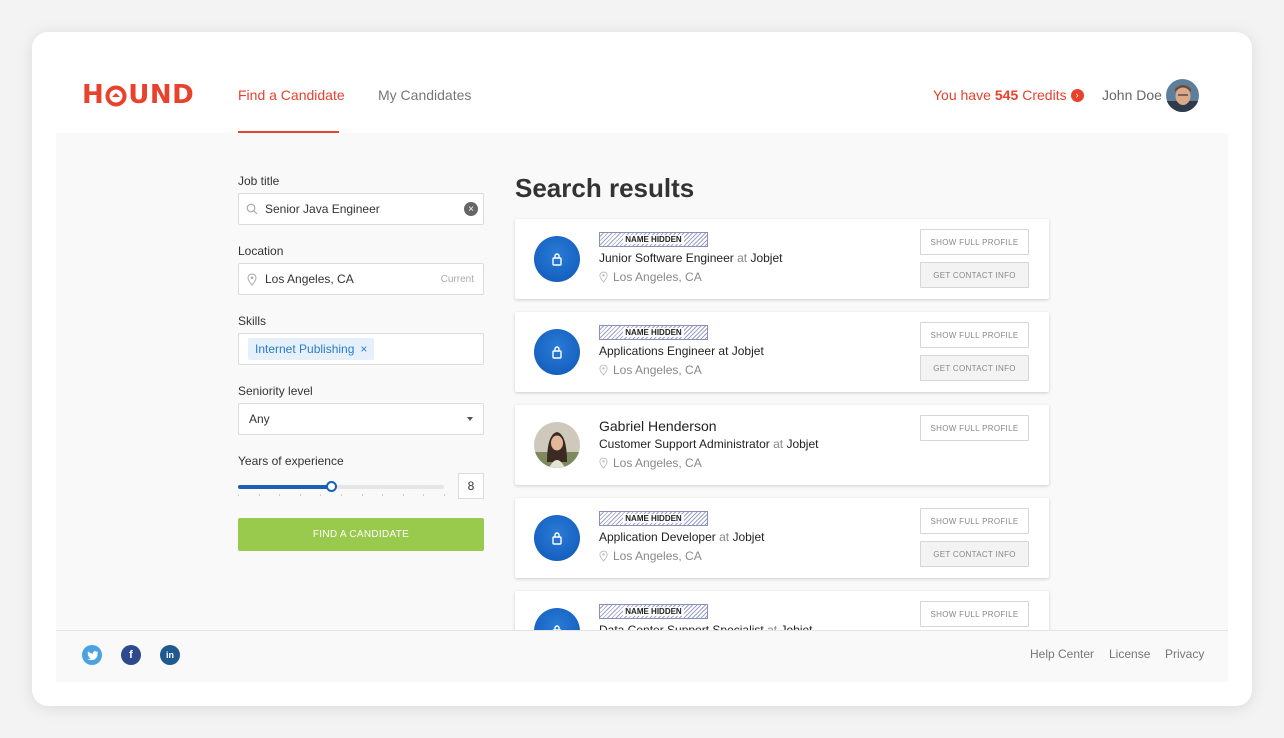 Image resolution: width=1284 pixels, height=738 pixels. What do you see at coordinates (557, 445) in the screenshot?
I see `candidate-avatar` at bounding box center [557, 445].